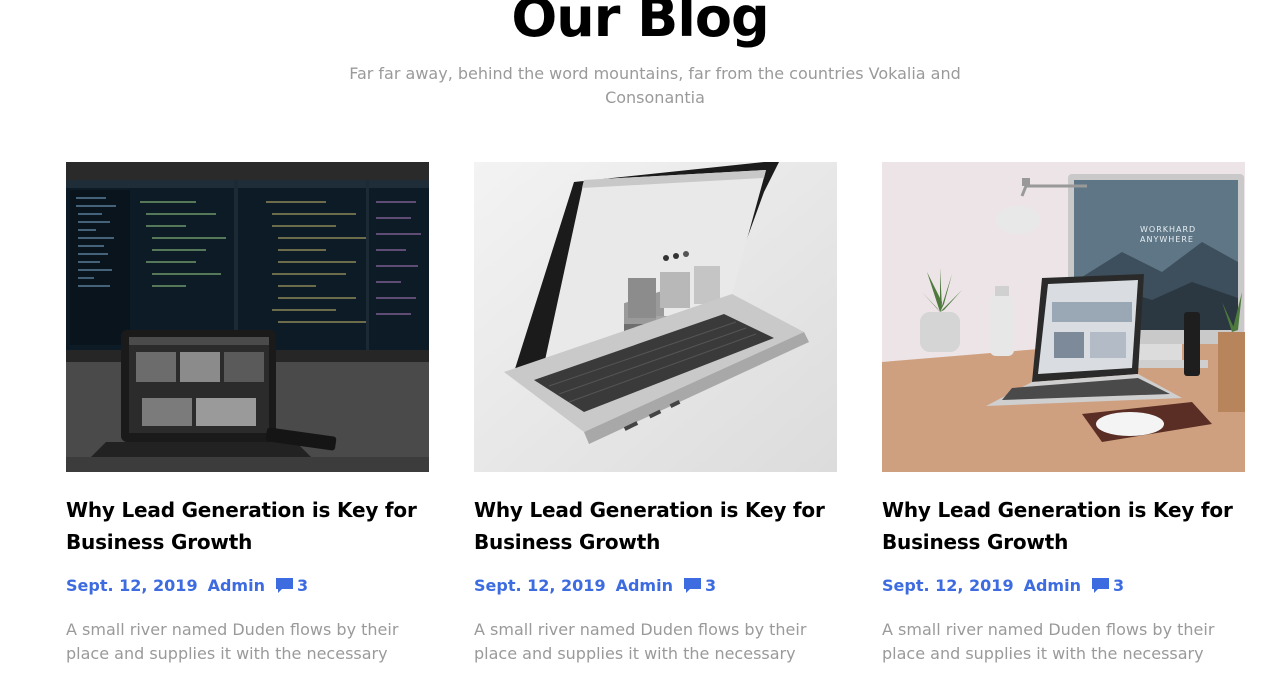 The image size is (1280, 676). I want to click on screen-text-workhard: WORKHARD, so click(1168, 229).